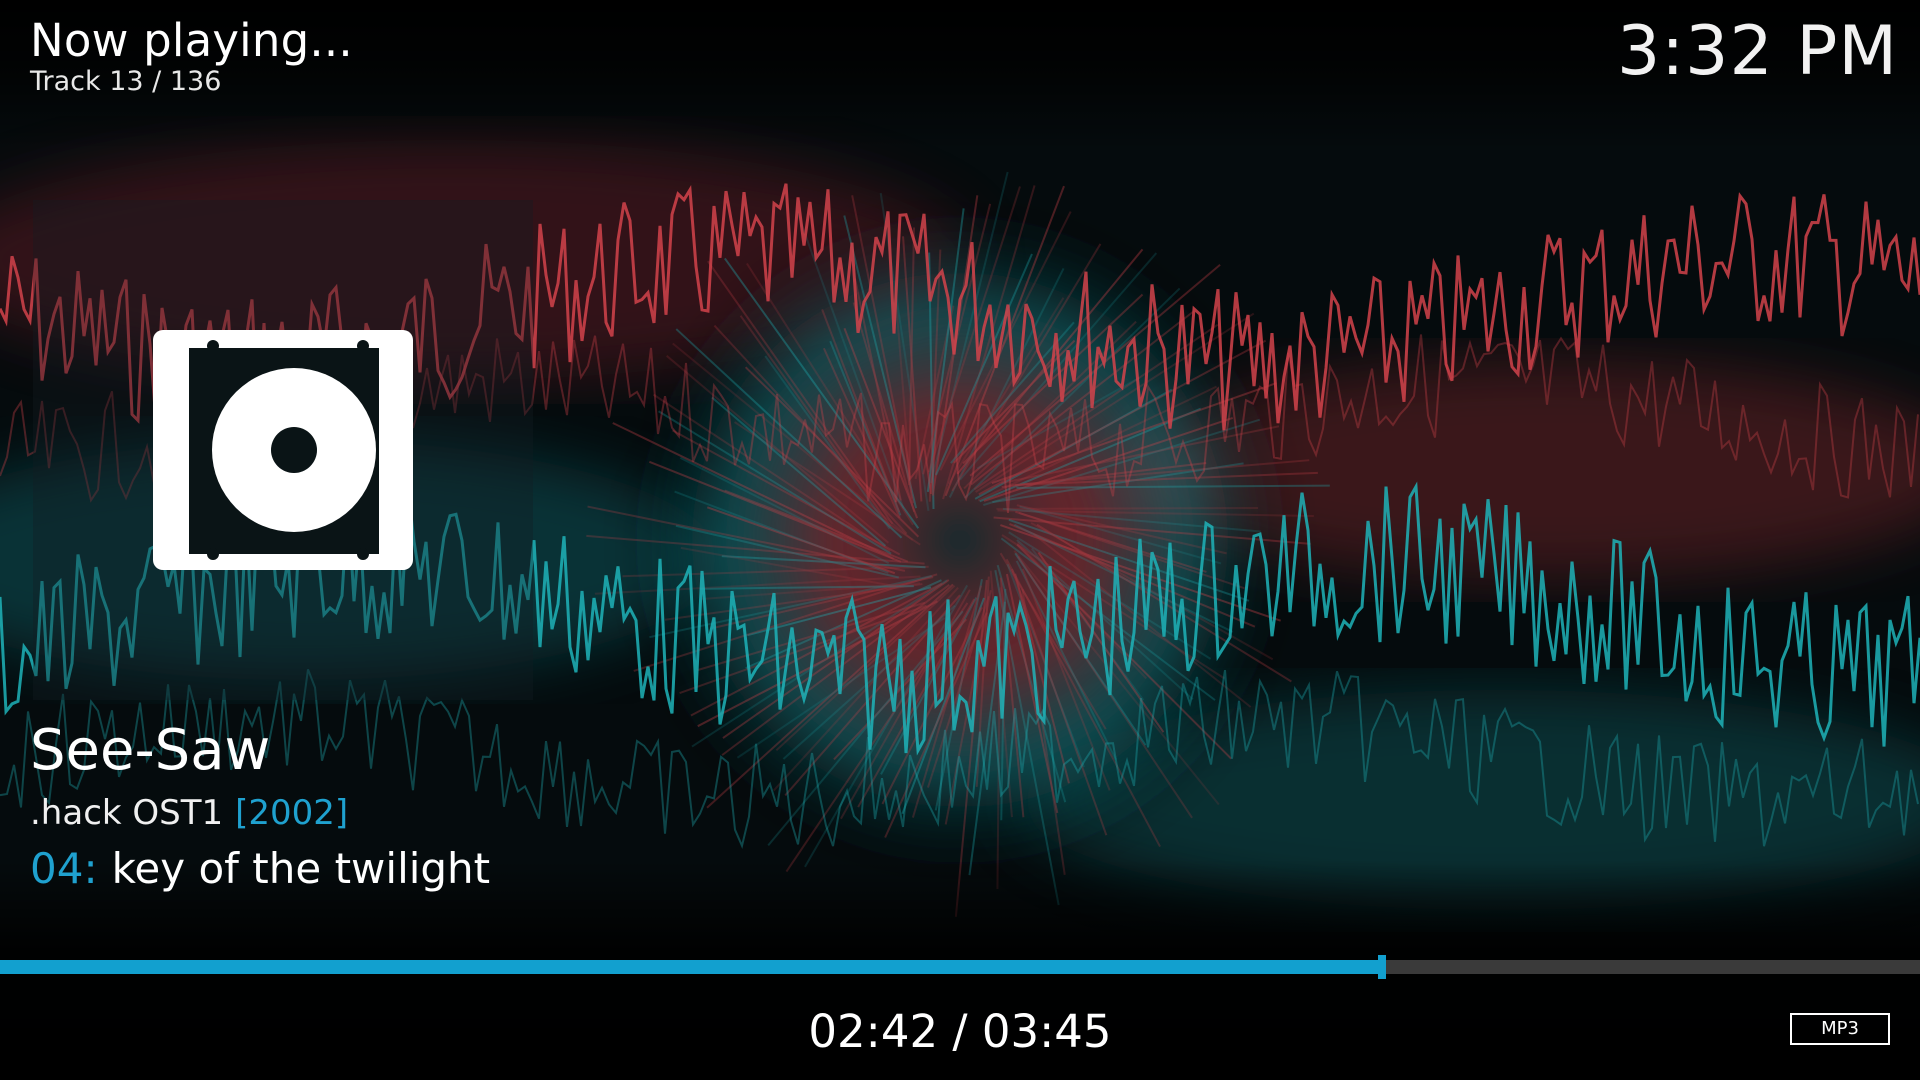 This screenshot has height=1080, width=1920. I want to click on album-line: .hack OST1 [2002], so click(189, 813).